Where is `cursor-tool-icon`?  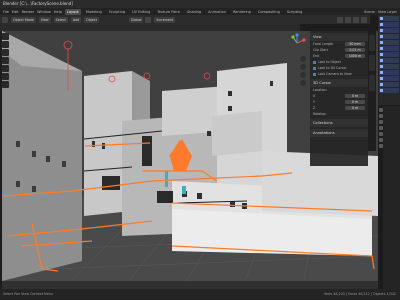 cursor-tool-icon is located at coordinates (5, 44).